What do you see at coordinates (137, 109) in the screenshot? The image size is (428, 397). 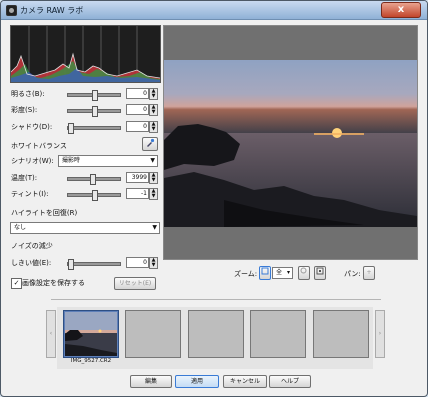 I see `saturation-input: 0` at bounding box center [137, 109].